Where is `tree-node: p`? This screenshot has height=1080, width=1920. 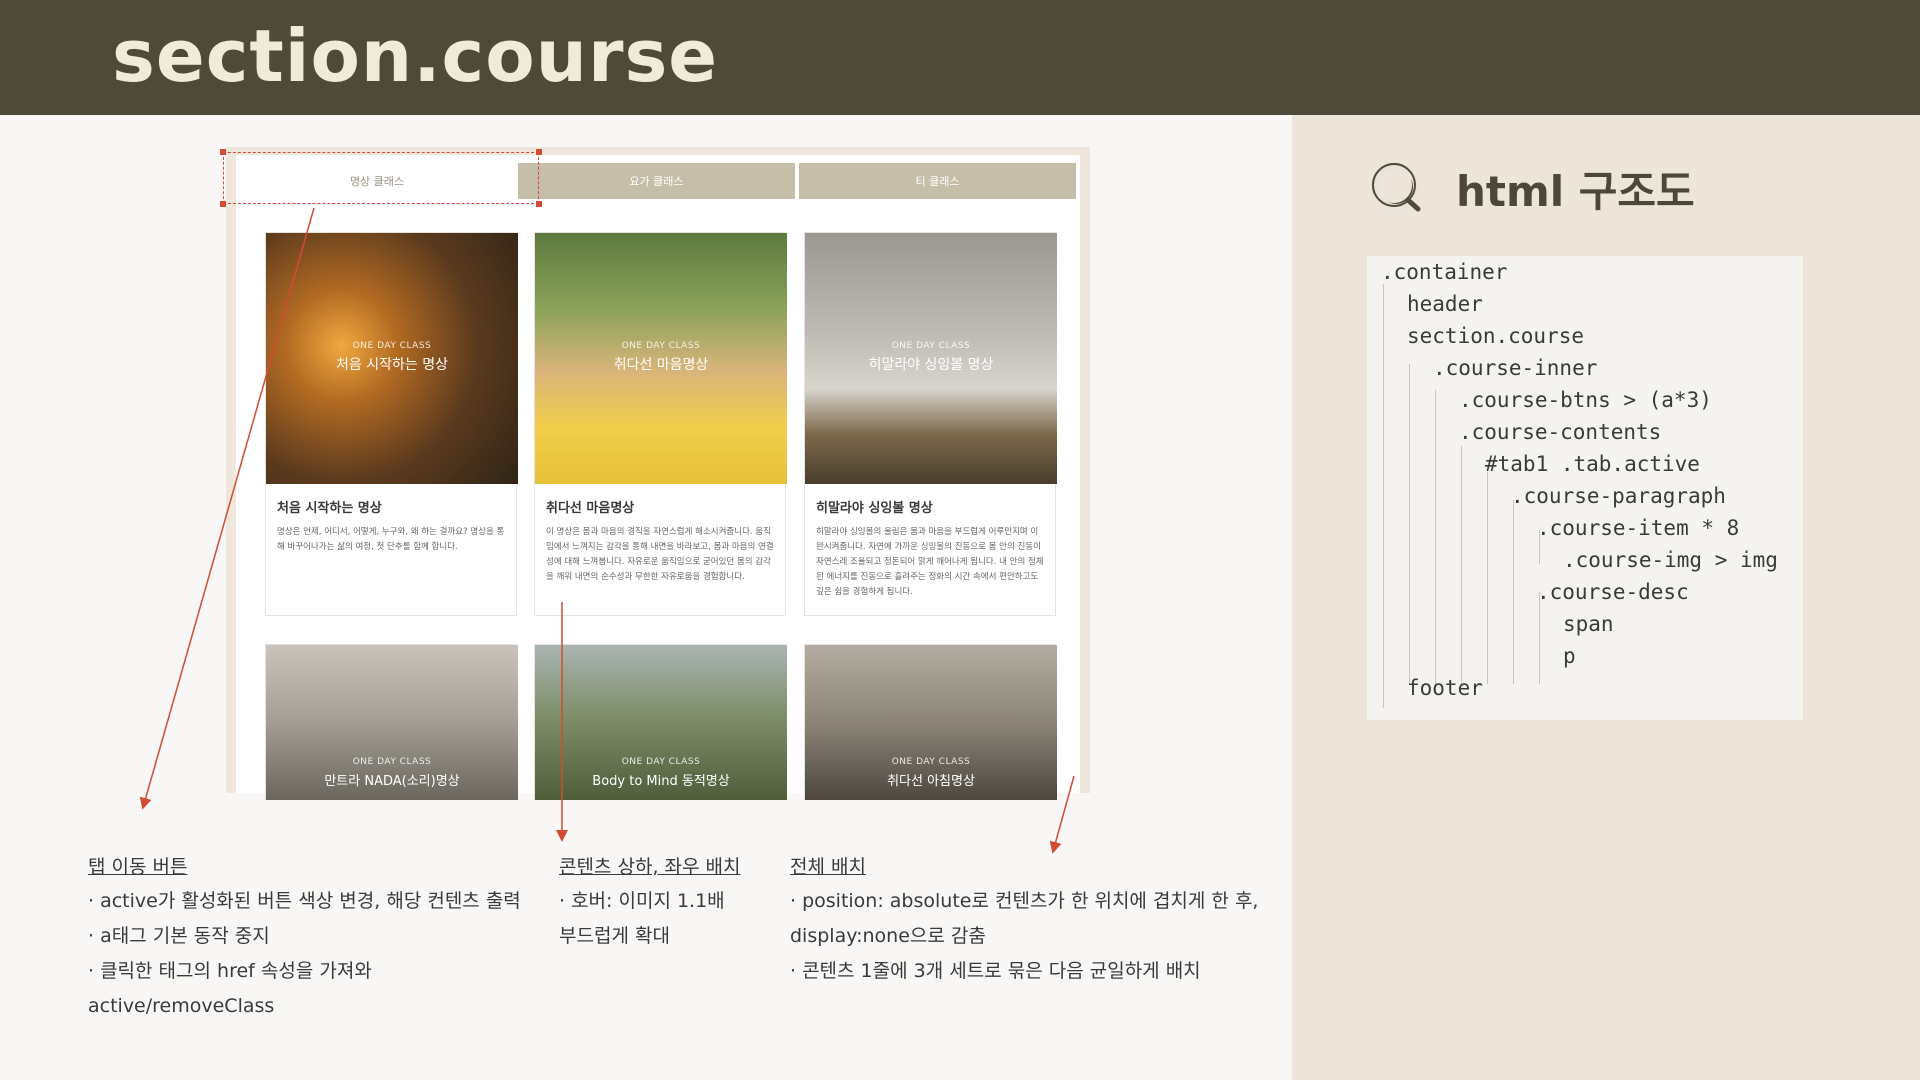
tree-node: p is located at coordinates (1569, 656).